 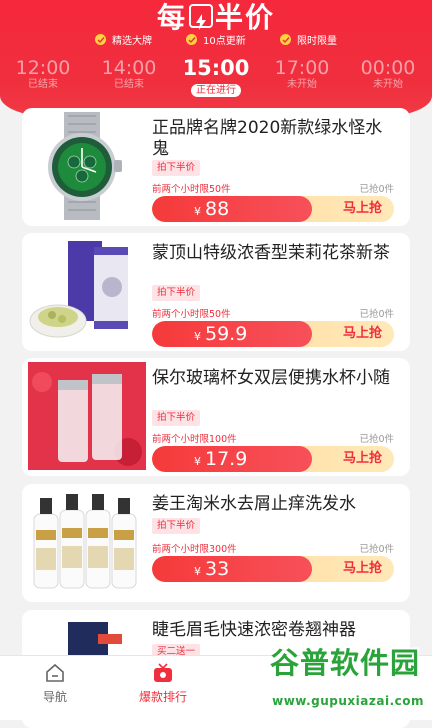 I want to click on title-part-right: 半价, so click(x=245, y=17).